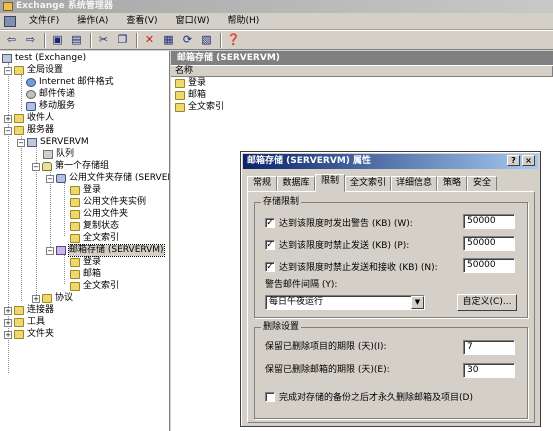  I want to click on tree-queues: 队列, so click(58, 154).